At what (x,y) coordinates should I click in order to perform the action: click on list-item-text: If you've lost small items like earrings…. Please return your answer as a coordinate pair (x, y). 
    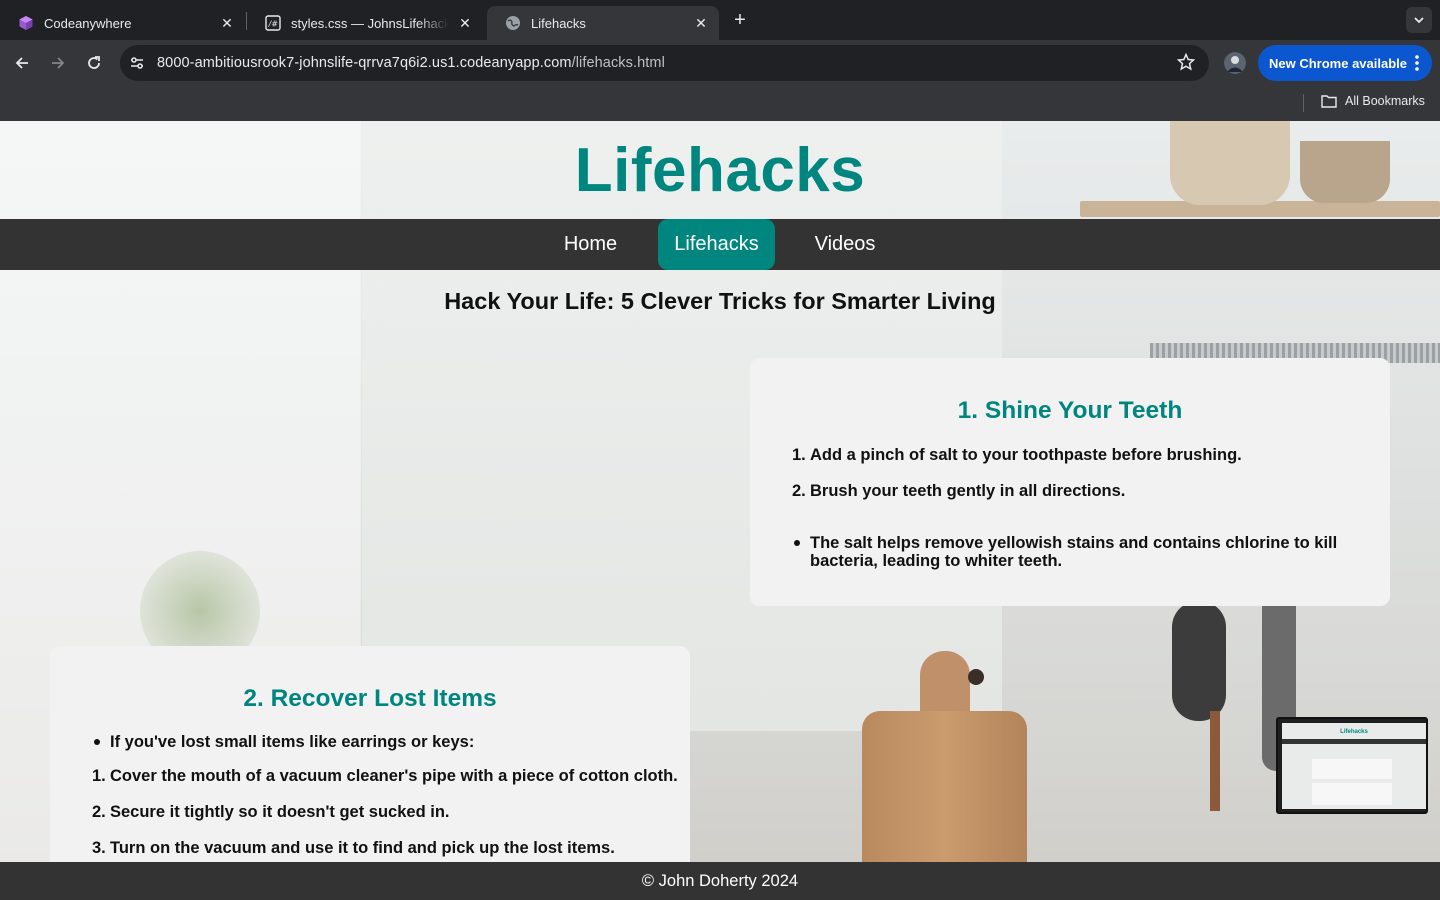
    Looking at the image, I should click on (292, 742).